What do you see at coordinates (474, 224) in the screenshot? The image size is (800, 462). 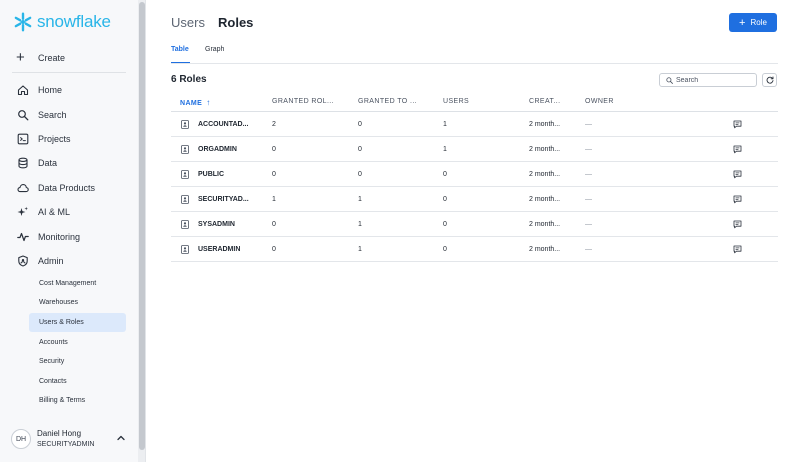 I see `table-row: SYSADMIN 0 1 0 2 month... —` at bounding box center [474, 224].